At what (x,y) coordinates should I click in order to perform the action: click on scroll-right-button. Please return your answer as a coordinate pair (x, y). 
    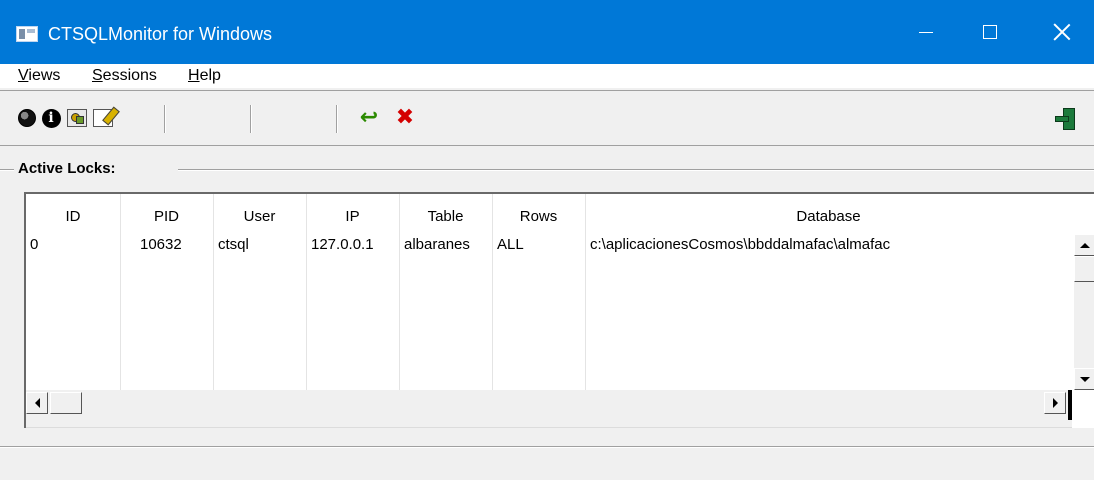
    Looking at the image, I should click on (1055, 403).